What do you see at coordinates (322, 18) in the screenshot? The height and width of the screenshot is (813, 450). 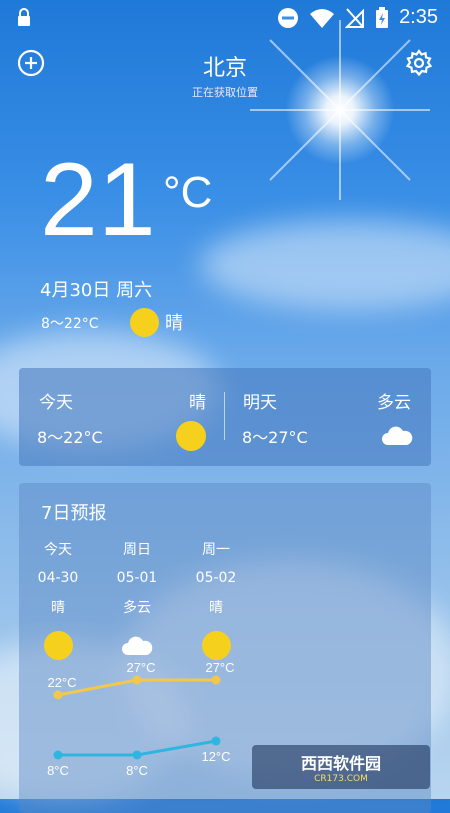 I see `wifi-icon` at bounding box center [322, 18].